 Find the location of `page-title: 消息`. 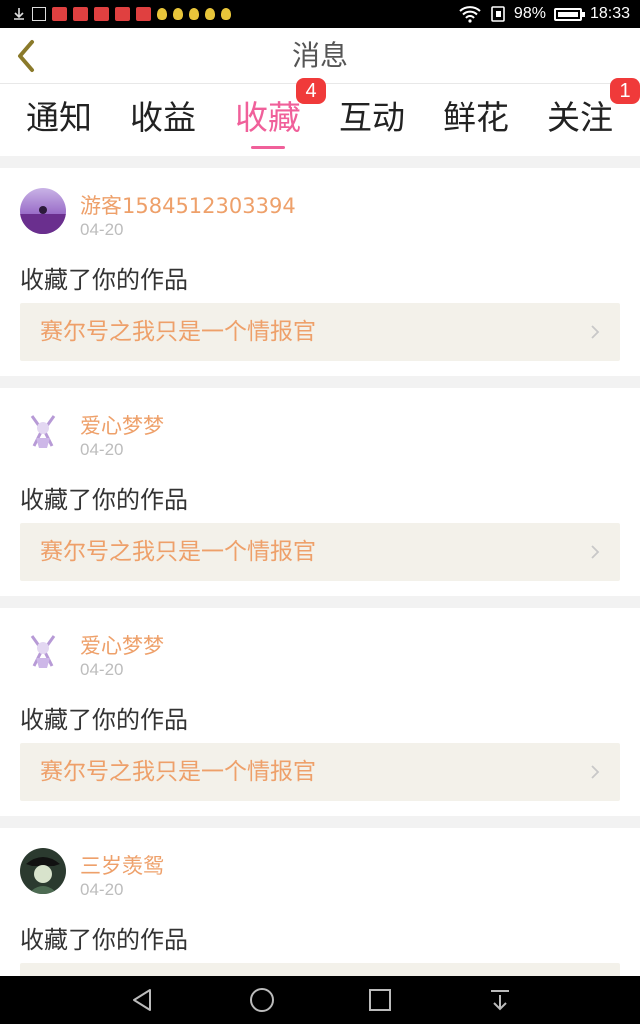

page-title: 消息 is located at coordinates (319, 55).